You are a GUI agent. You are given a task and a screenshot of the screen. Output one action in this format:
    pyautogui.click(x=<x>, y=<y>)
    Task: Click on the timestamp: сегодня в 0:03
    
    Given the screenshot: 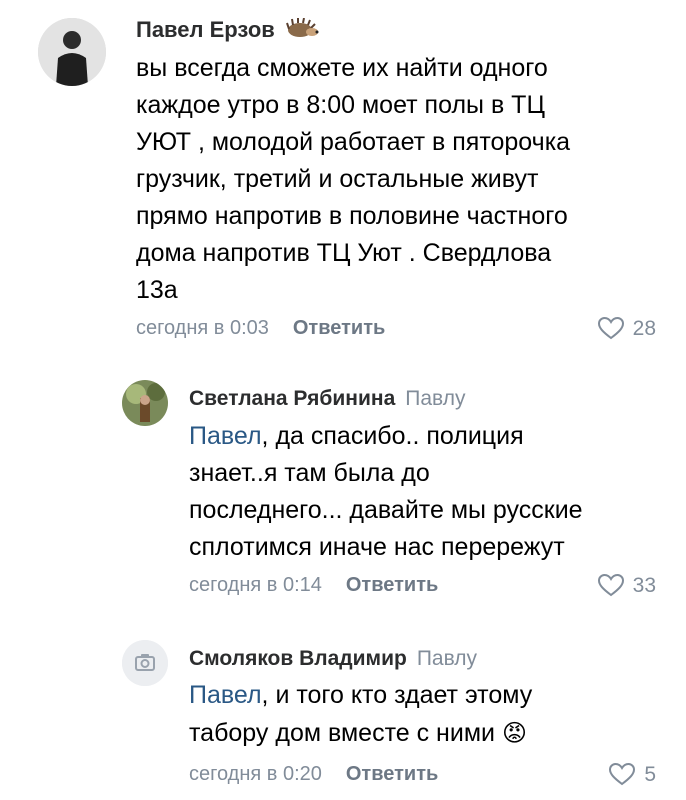 What is the action you would take?
    pyautogui.click(x=202, y=328)
    